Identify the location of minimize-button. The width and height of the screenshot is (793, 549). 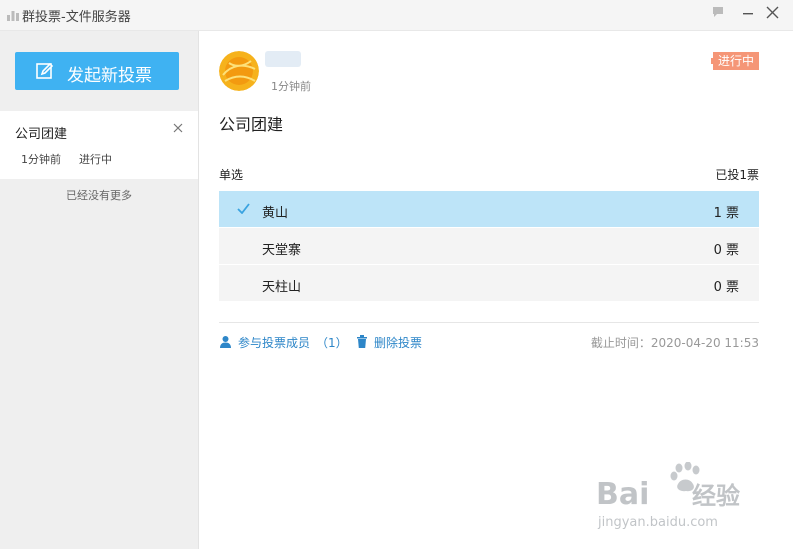
(748, 15).